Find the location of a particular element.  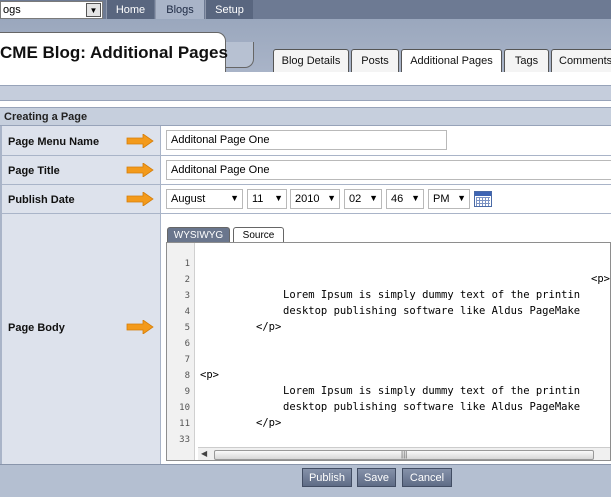

minute-value: 46 is located at coordinates (397, 199).